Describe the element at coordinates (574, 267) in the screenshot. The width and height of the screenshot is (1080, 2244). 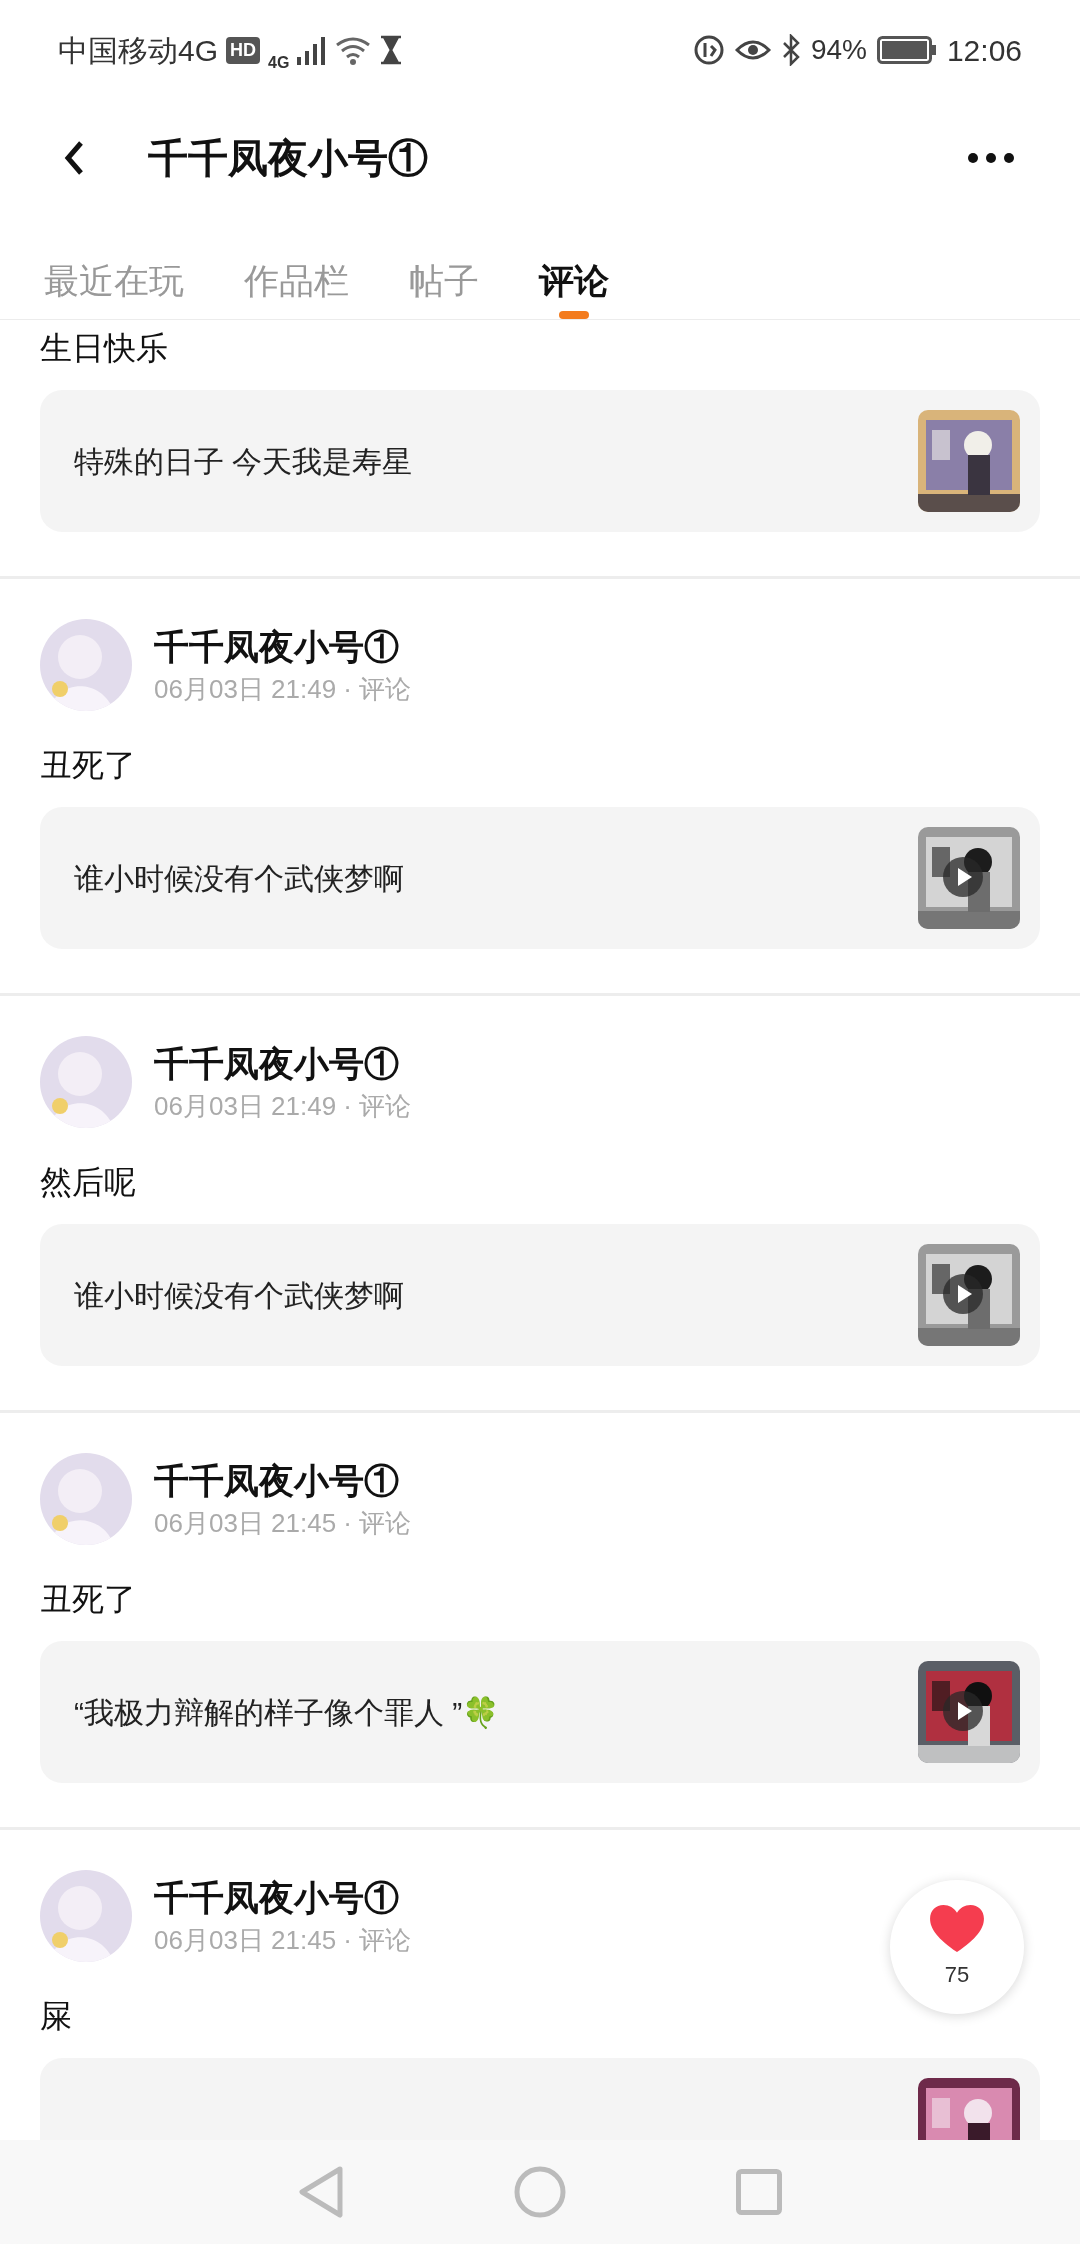
I see `tab: 评论` at that location.